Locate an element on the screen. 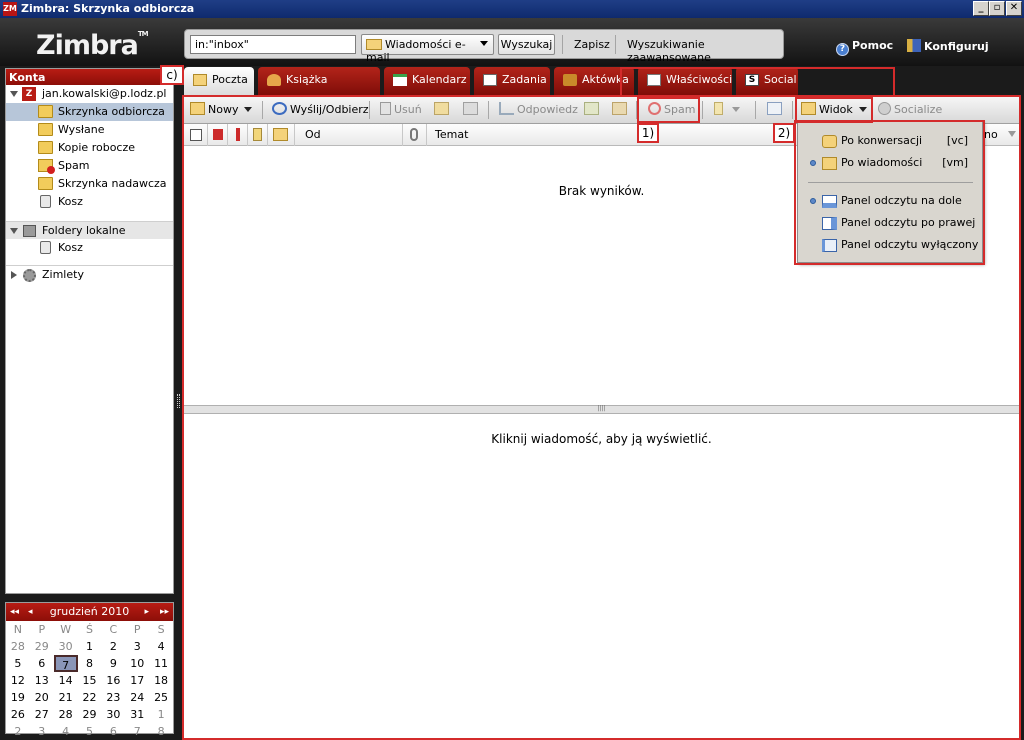  sidebar-item-outbox: Skrzynka nadawcza is located at coordinates (89, 184).